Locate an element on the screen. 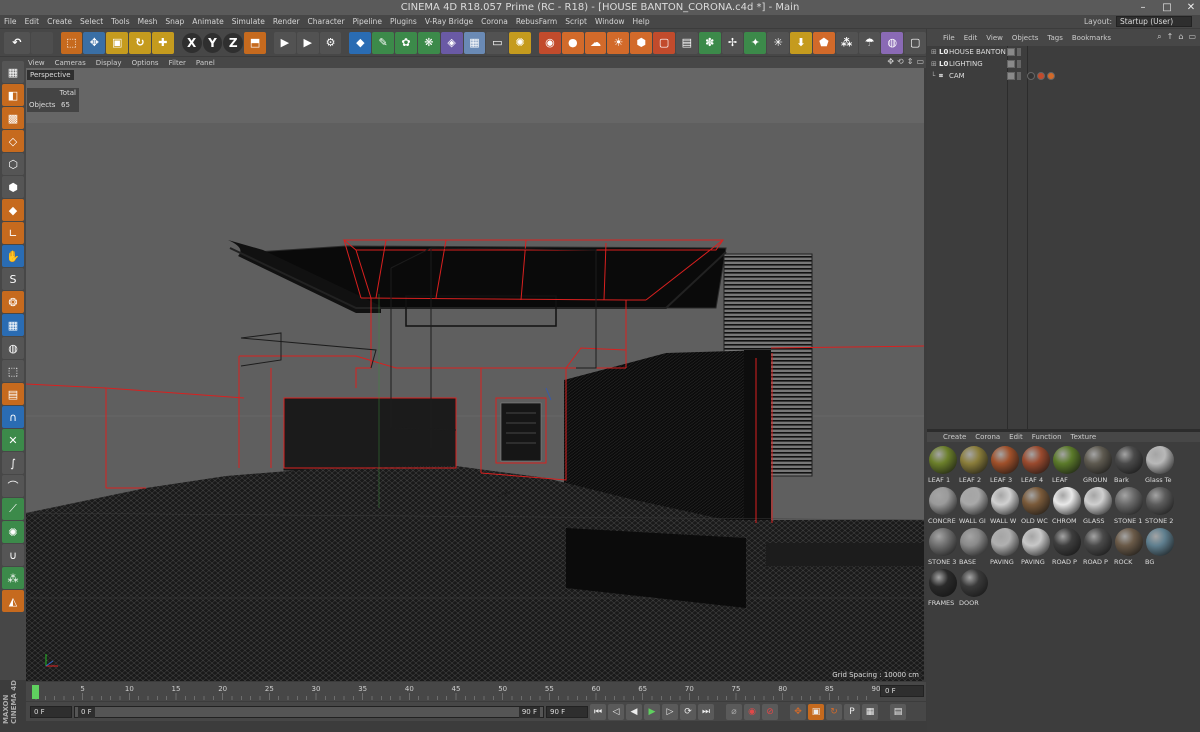 The height and width of the screenshot is (732, 1200). make-editable-icon: ▦ is located at coordinates (13, 72).